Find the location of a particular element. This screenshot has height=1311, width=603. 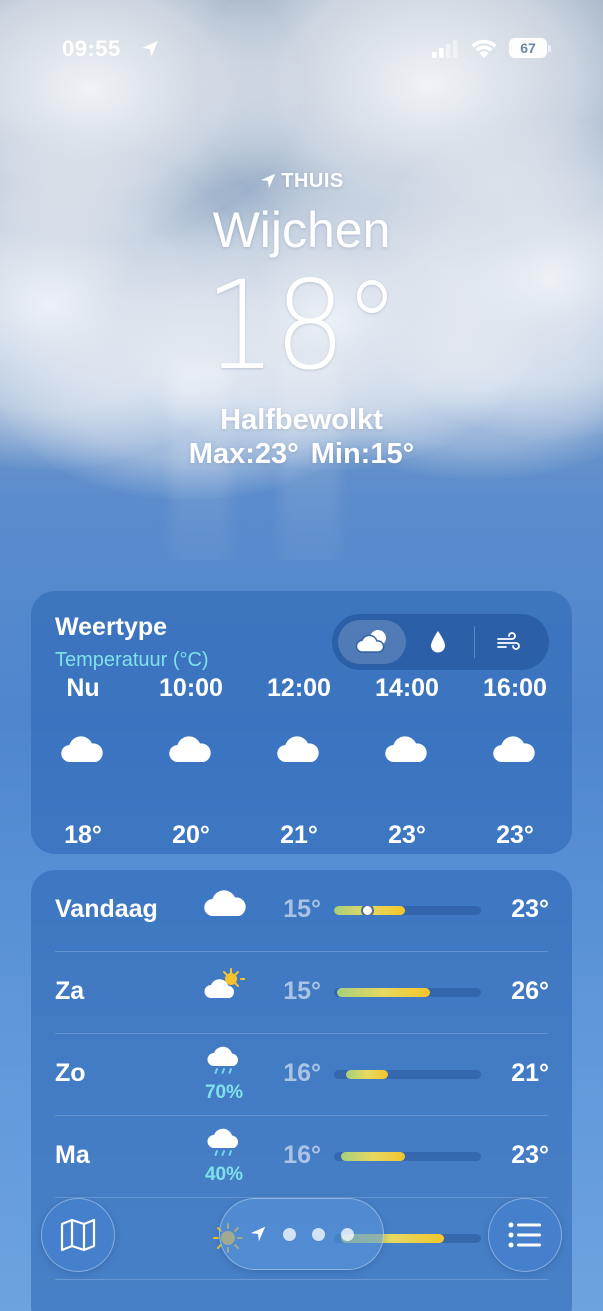

cloud-sun-icon is located at coordinates (370, 641).